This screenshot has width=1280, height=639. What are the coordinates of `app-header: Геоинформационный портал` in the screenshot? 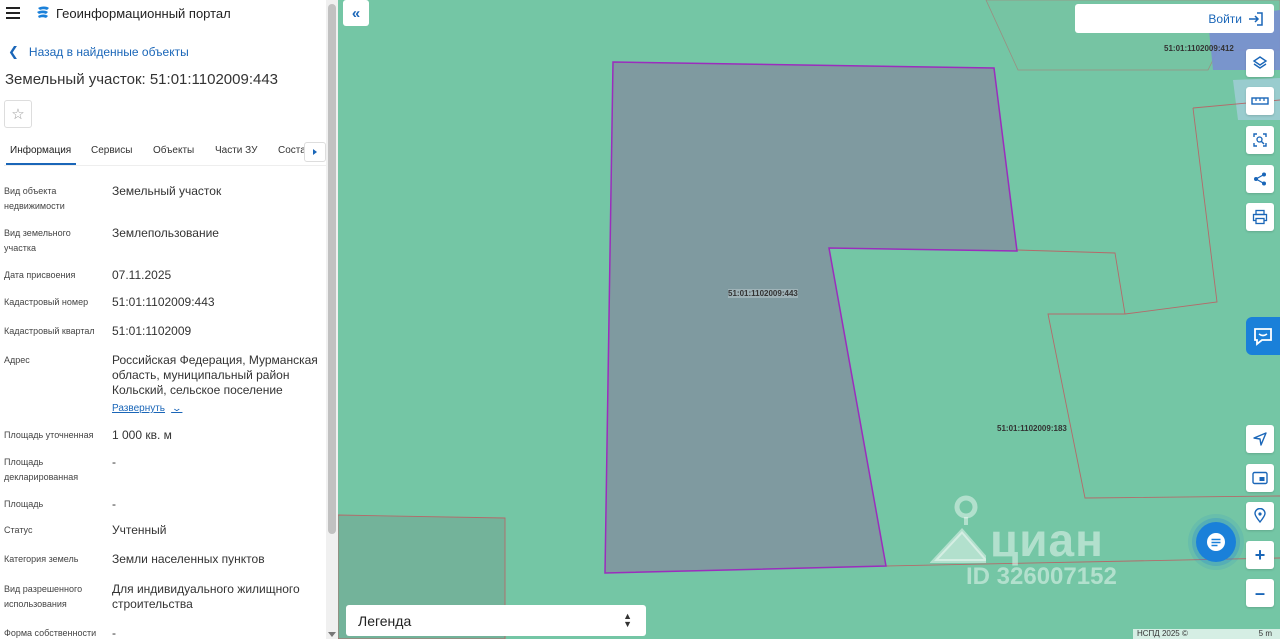 It's located at (163, 14).